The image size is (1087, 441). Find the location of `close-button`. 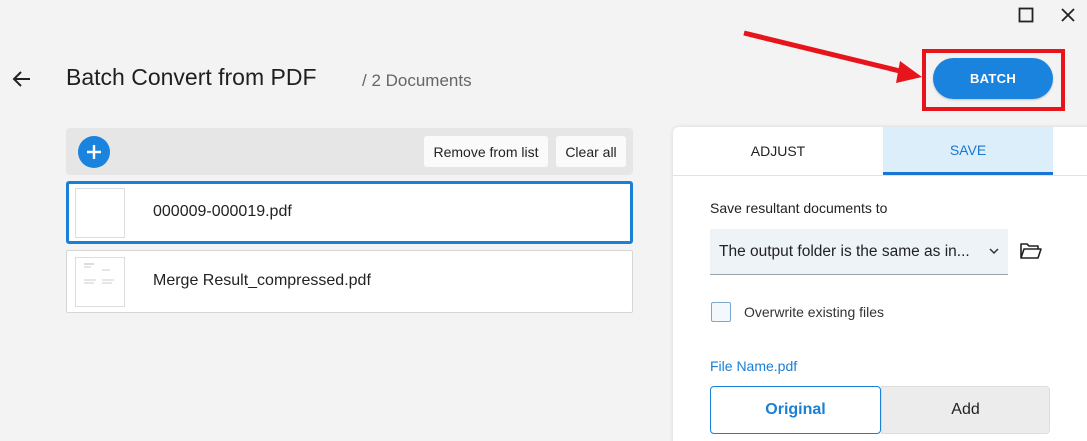

close-button is located at coordinates (1068, 15).